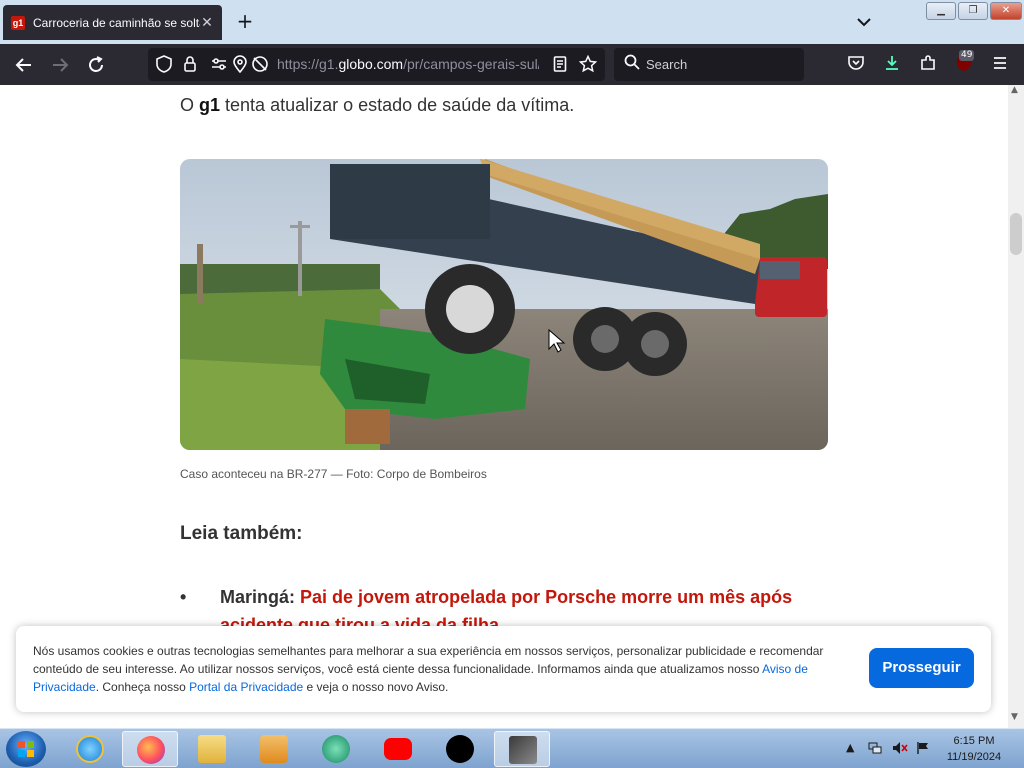 The image size is (1024, 768). What do you see at coordinates (376, 687) in the screenshot?
I see `cookie-text-part-3: e veja o nosso novo Aviso.` at bounding box center [376, 687].